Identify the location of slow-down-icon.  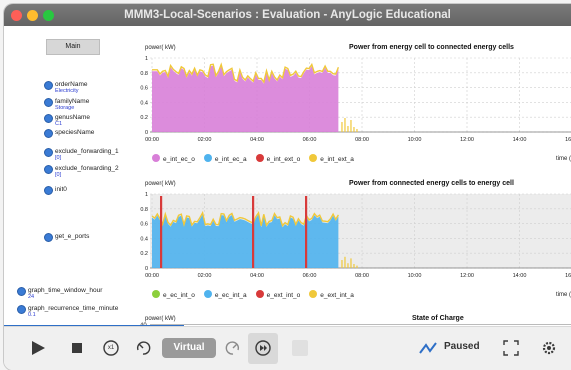
(143, 348).